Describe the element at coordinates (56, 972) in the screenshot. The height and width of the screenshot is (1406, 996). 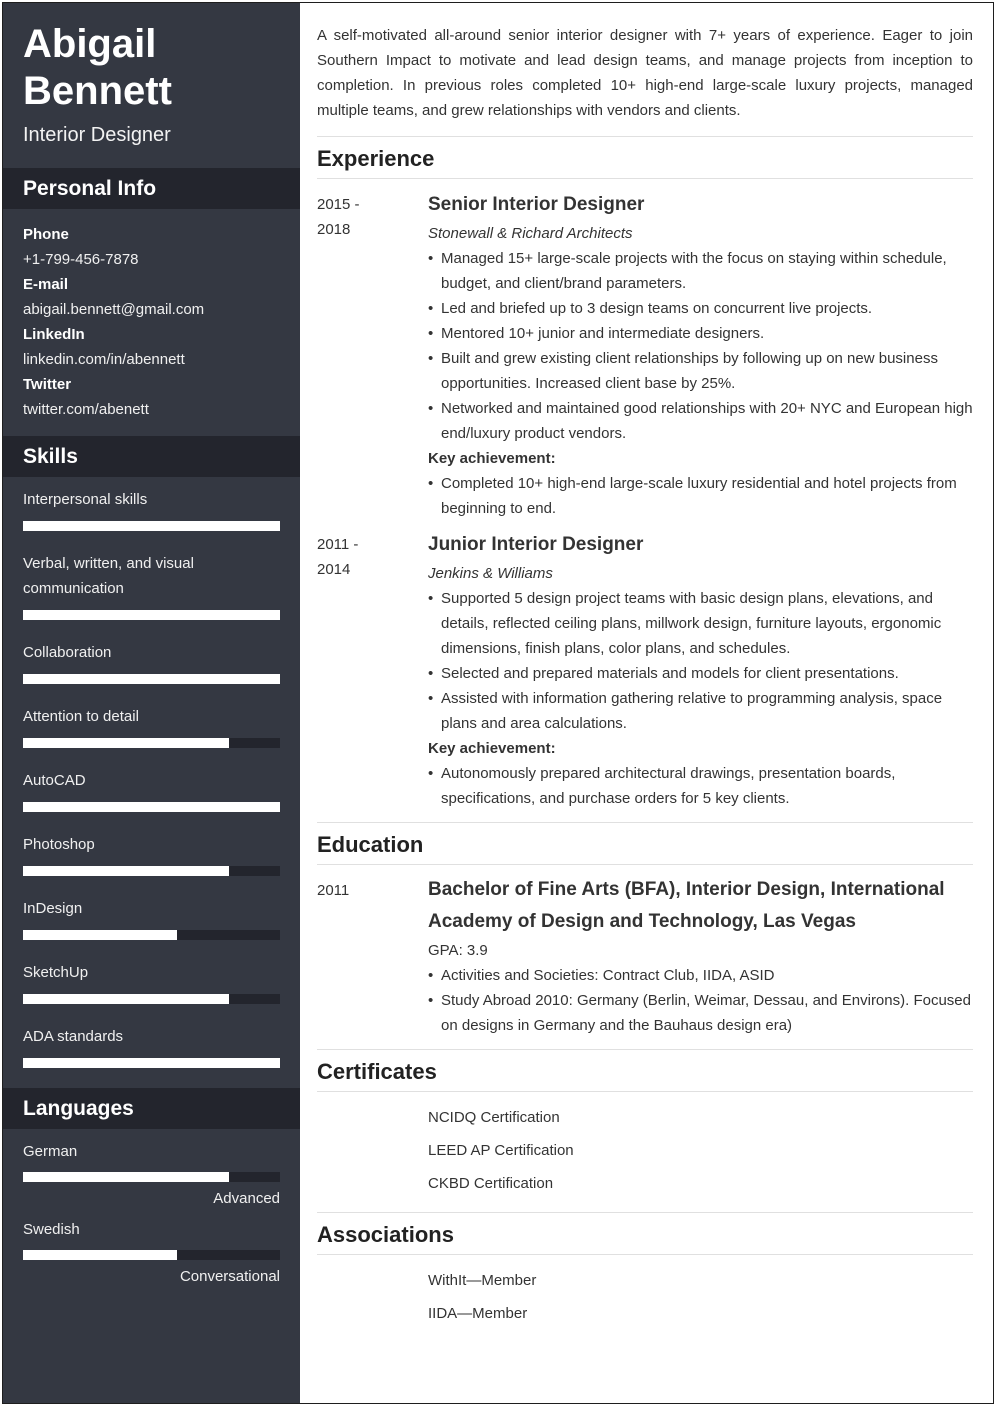
I see `skill-name: SketchUp` at that location.